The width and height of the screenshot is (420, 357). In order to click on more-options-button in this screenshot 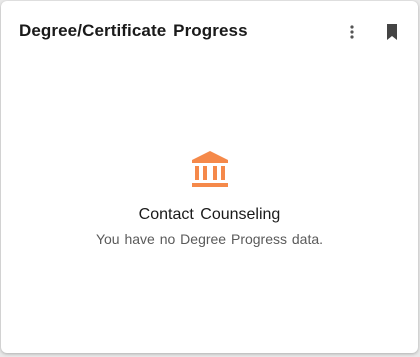, I will do `click(352, 32)`.